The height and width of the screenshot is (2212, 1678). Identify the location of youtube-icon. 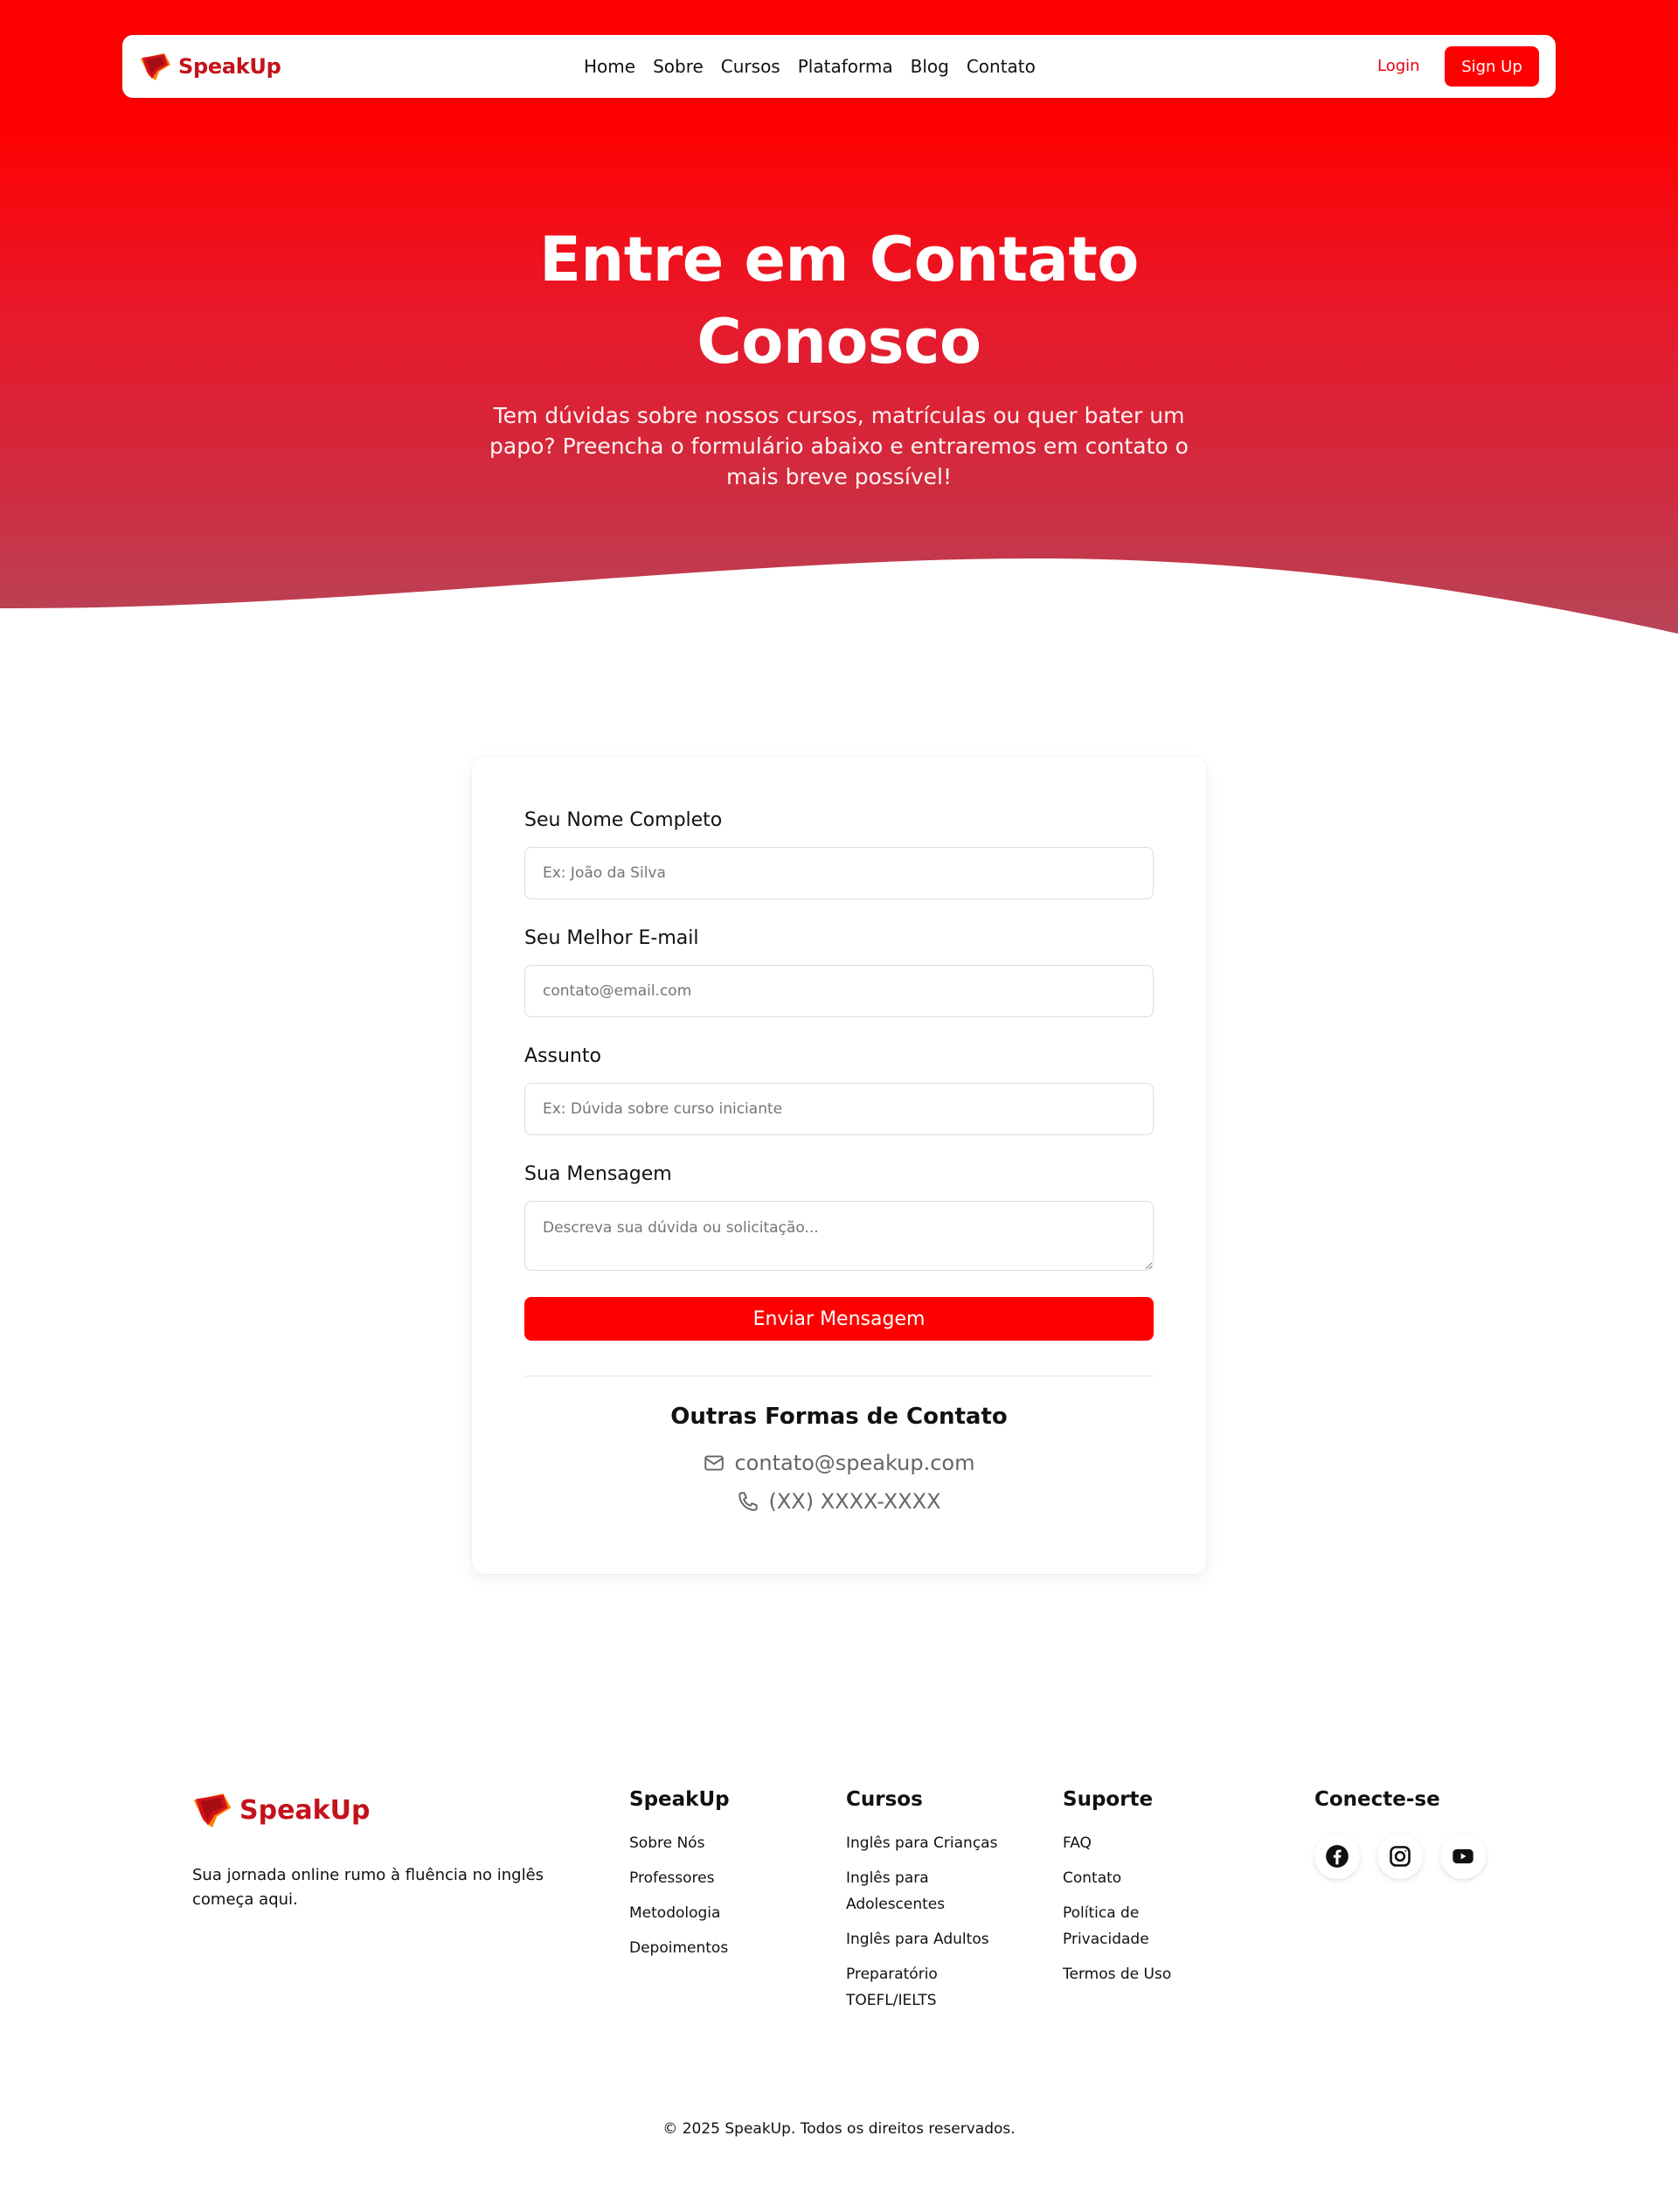
(1463, 1856).